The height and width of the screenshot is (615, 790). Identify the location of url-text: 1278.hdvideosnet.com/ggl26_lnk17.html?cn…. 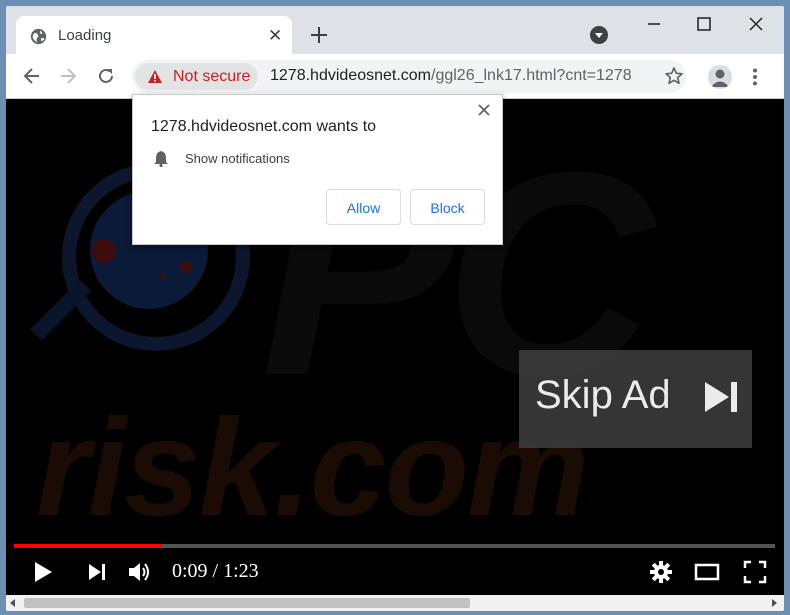
(451, 76).